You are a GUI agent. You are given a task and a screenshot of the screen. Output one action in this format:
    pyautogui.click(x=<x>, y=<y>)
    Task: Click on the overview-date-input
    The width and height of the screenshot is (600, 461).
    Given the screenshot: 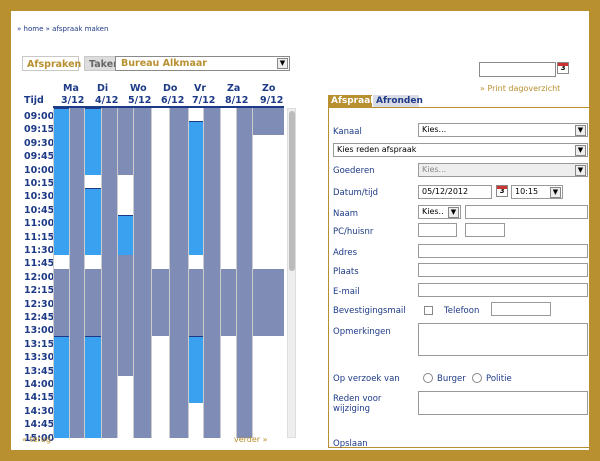 What is the action you would take?
    pyautogui.click(x=517, y=69)
    